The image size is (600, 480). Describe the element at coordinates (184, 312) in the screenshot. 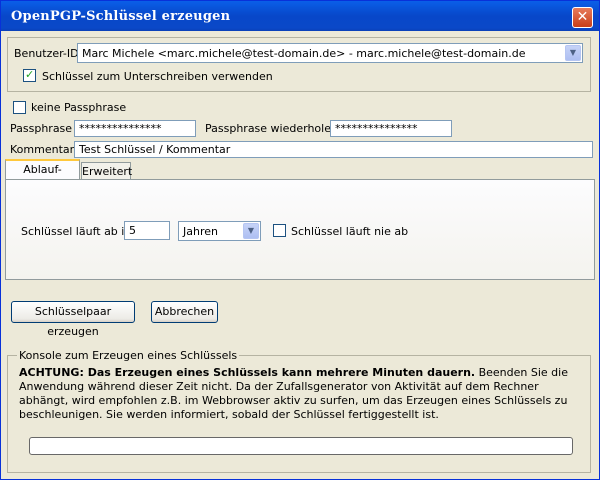

I see `cancel-button: Abbrechen` at that location.